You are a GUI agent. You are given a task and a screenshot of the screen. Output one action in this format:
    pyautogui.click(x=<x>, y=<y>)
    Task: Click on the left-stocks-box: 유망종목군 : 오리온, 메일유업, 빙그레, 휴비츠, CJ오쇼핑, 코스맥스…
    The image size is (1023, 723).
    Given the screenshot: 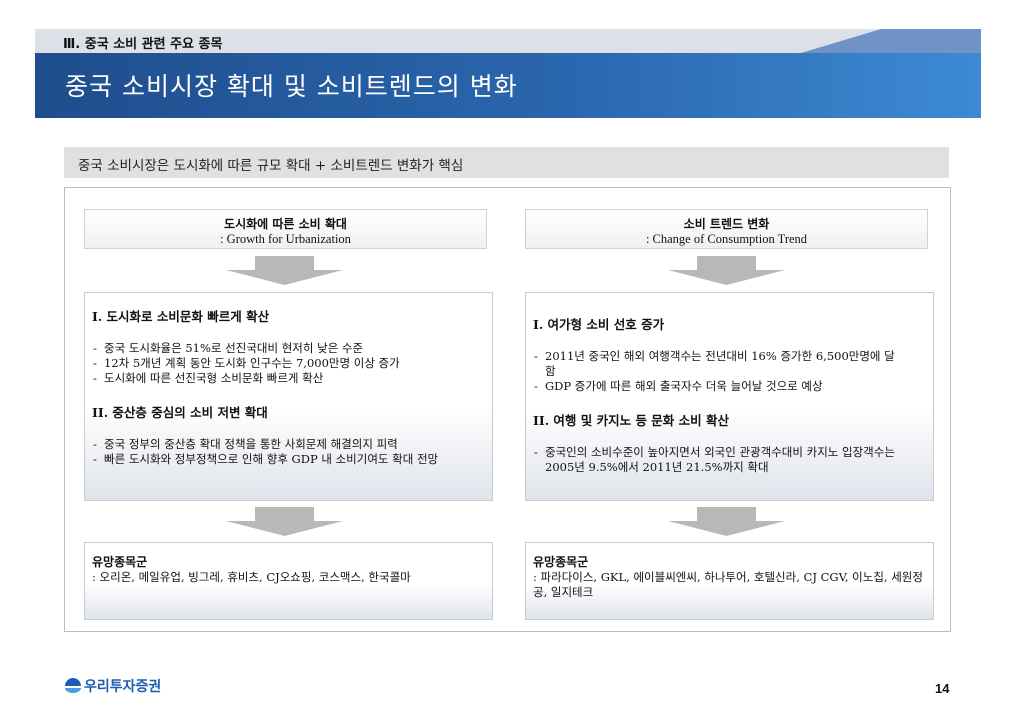 What is the action you would take?
    pyautogui.click(x=288, y=581)
    